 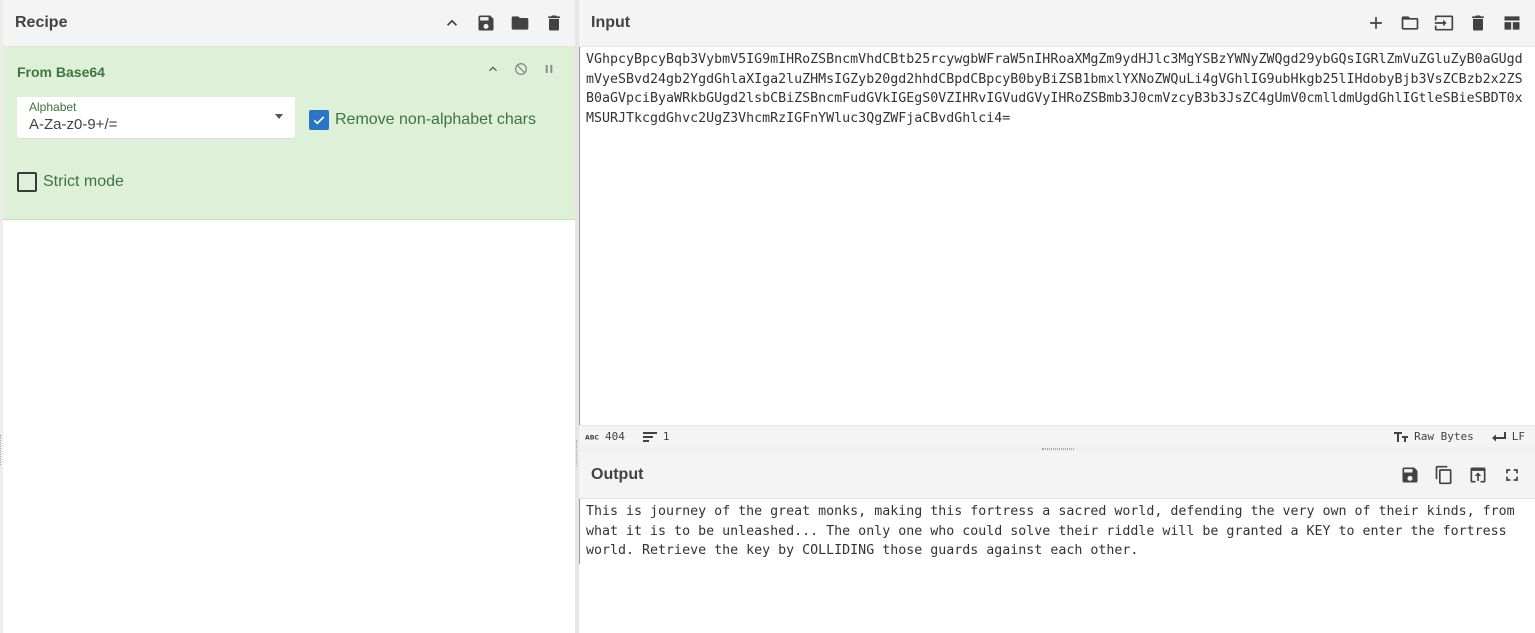 I want to click on line-count: 1, so click(x=656, y=436).